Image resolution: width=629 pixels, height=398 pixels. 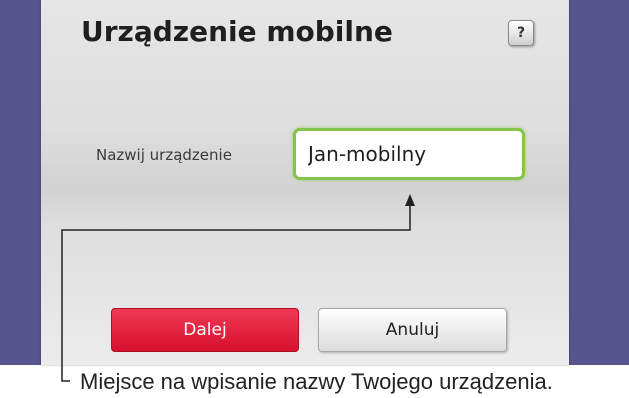 I want to click on help-button: ?, so click(x=521, y=33).